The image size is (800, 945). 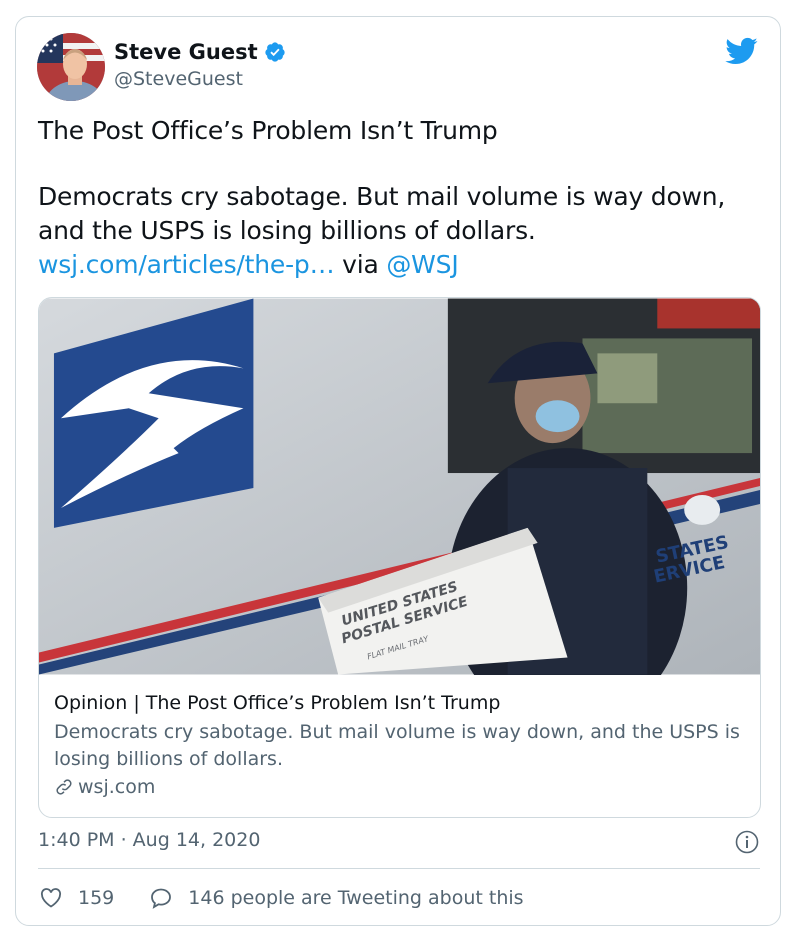 I want to click on tweet-timestamp: 1:40 PM · Aug 14, 2020, so click(x=149, y=840).